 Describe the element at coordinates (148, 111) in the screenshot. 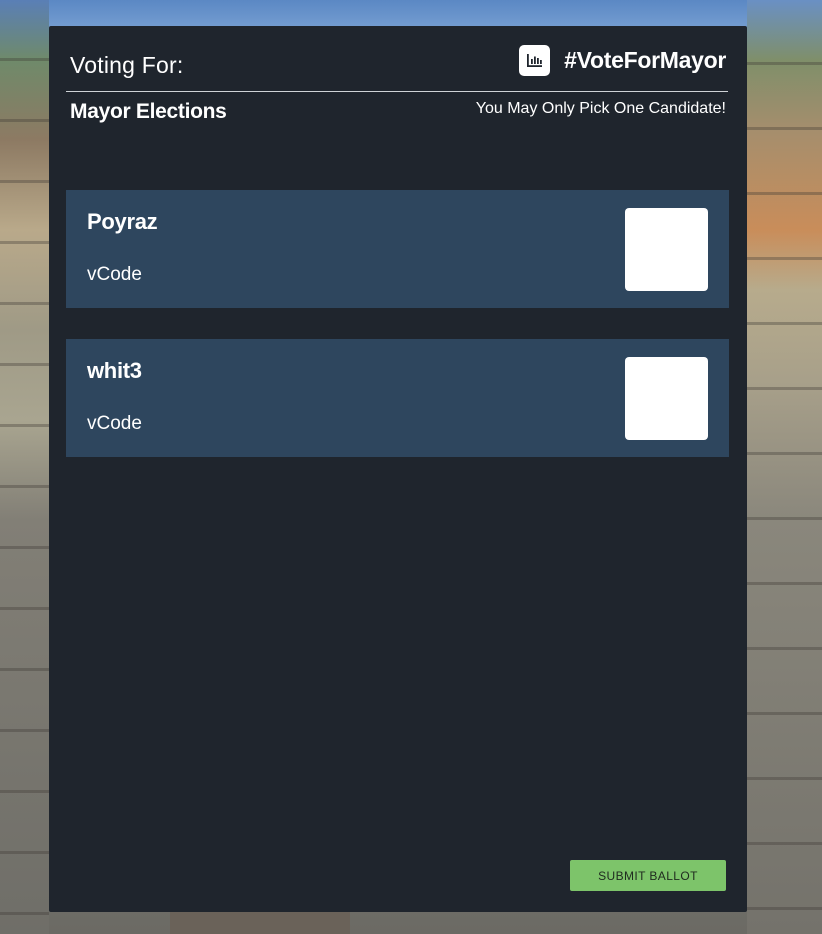

I see `election-name: Mayor Elections` at that location.